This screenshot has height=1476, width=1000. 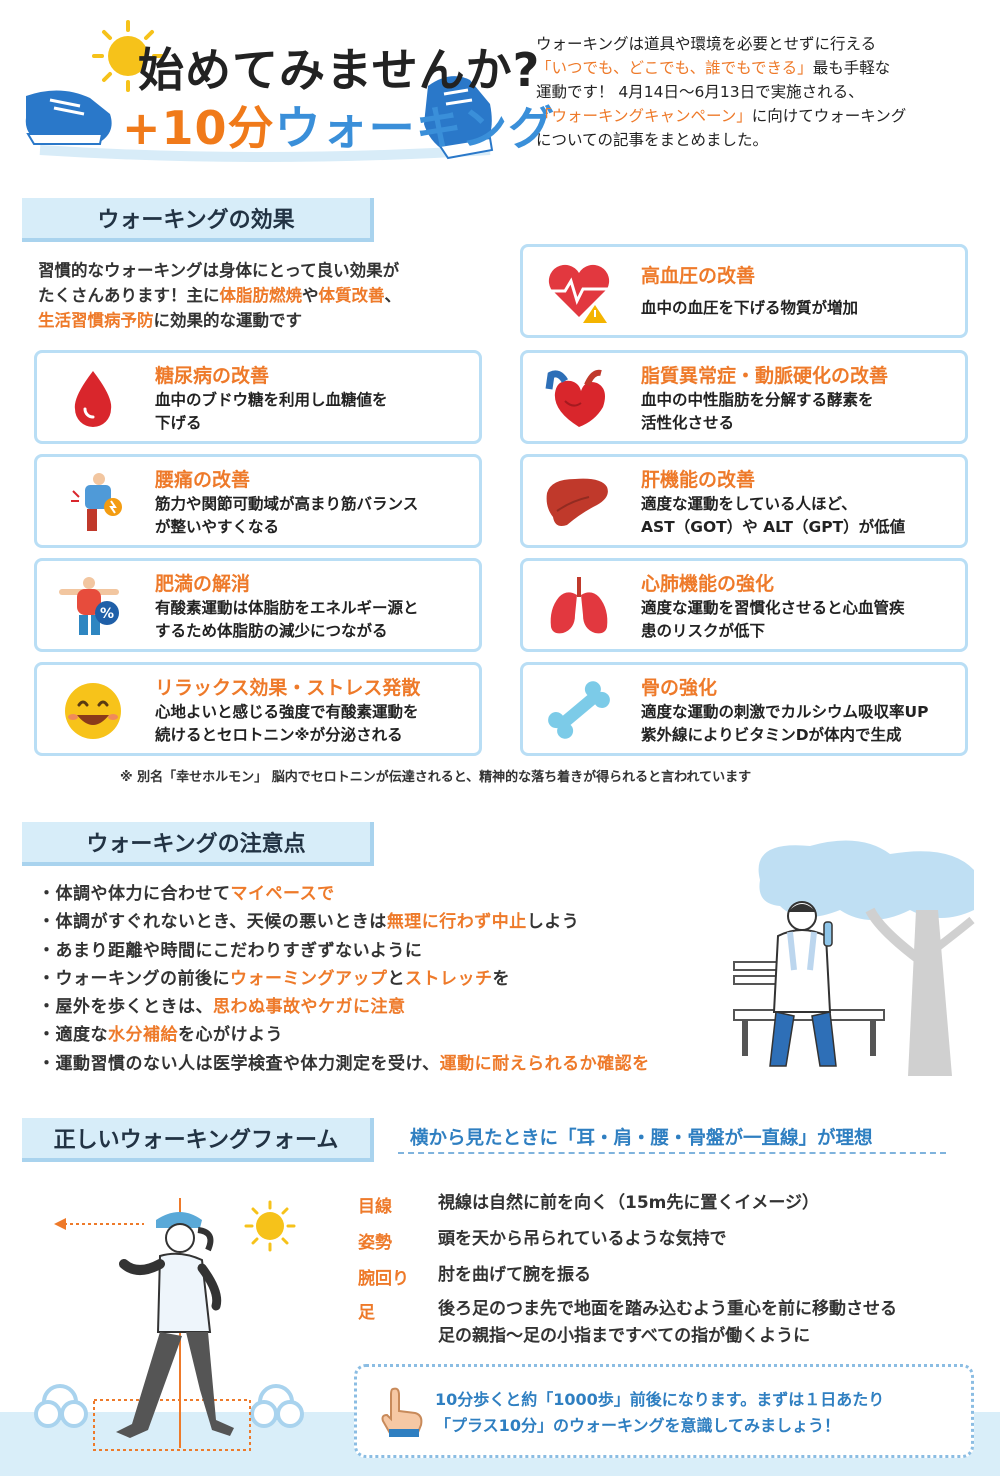 I want to click on forward-arrow-icon, so click(x=99, y=1224).